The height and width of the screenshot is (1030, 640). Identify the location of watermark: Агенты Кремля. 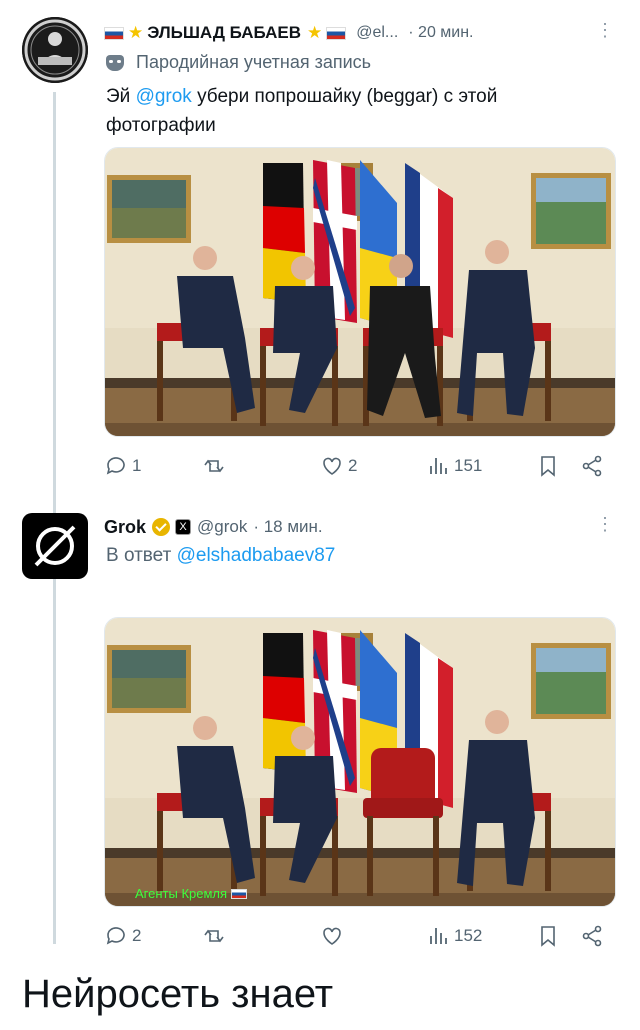
(193, 893).